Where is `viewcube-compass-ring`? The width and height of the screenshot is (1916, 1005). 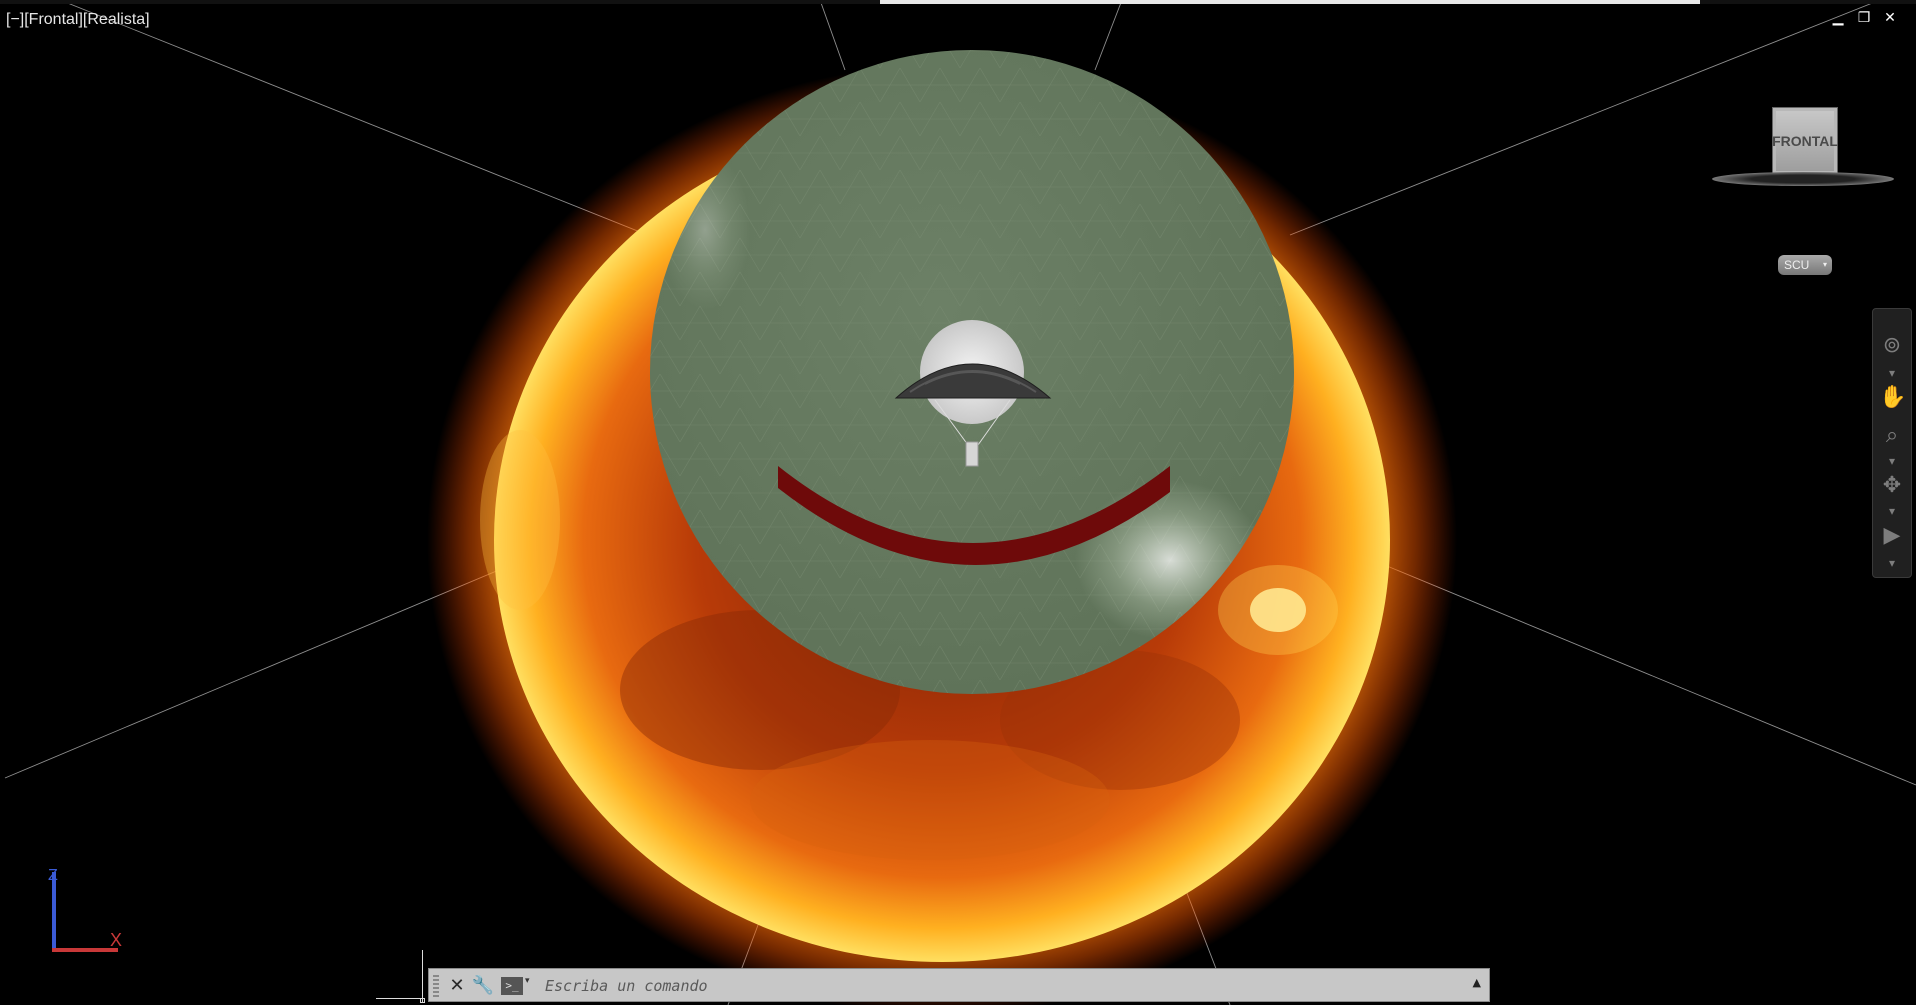
viewcube-compass-ring is located at coordinates (1803, 179).